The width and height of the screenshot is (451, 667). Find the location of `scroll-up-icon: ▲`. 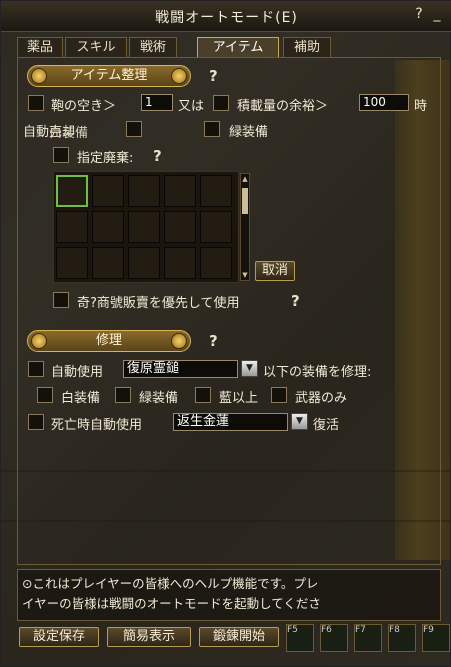

scroll-up-icon: ▲ is located at coordinates (245, 179).